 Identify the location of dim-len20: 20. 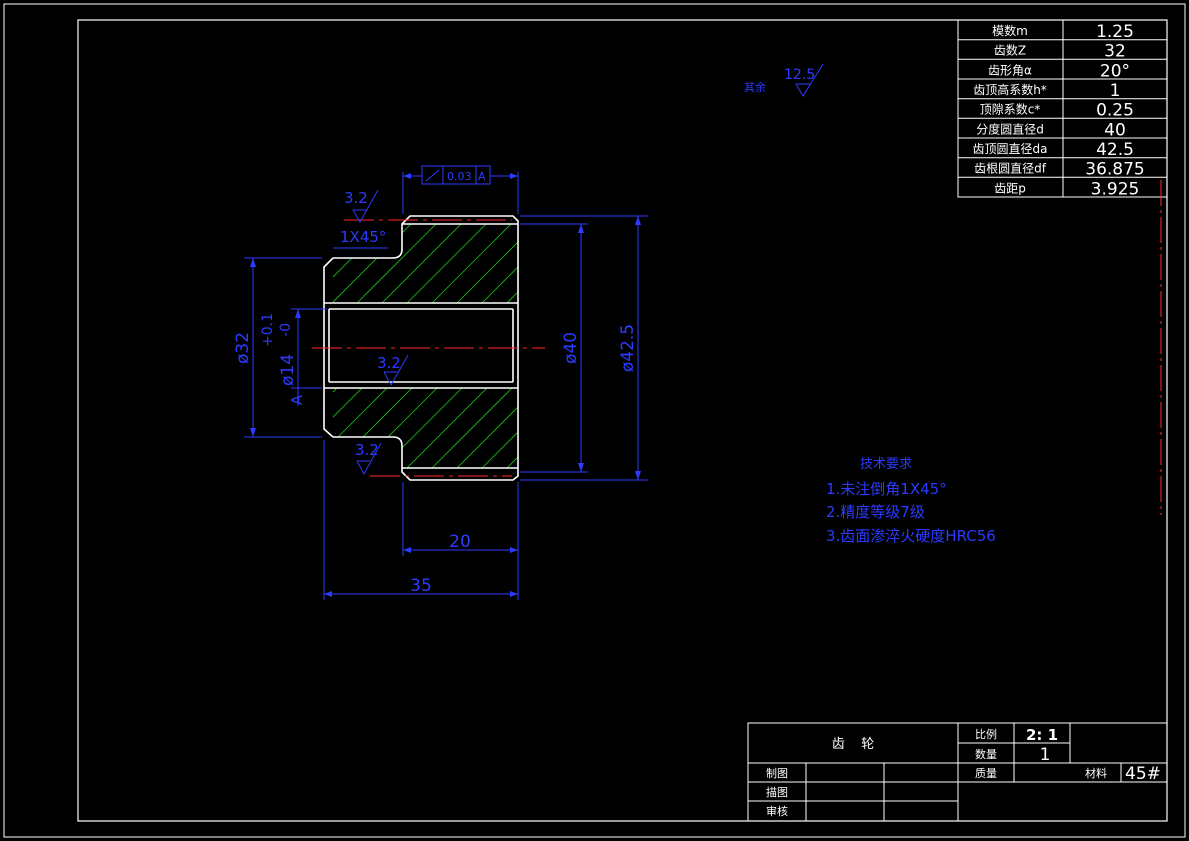
(460, 542).